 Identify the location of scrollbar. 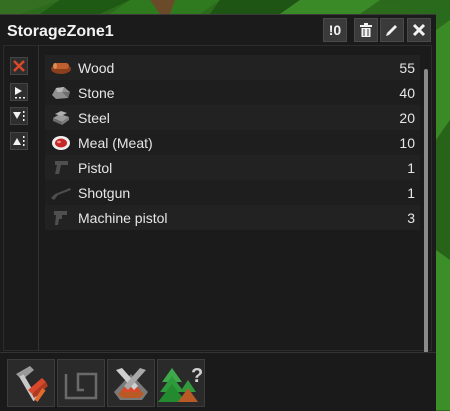
(426, 213).